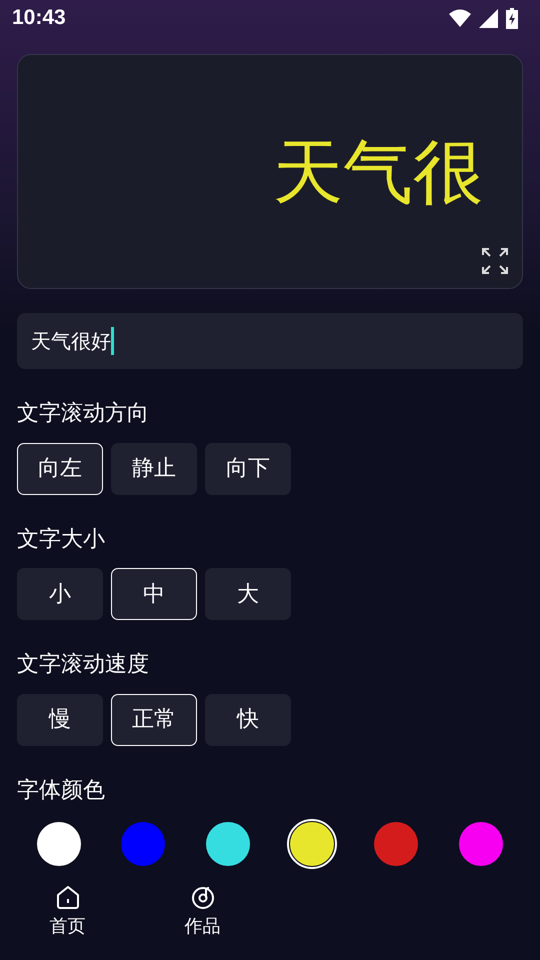  What do you see at coordinates (67, 911) in the screenshot?
I see `nav-tab: 首页` at bounding box center [67, 911].